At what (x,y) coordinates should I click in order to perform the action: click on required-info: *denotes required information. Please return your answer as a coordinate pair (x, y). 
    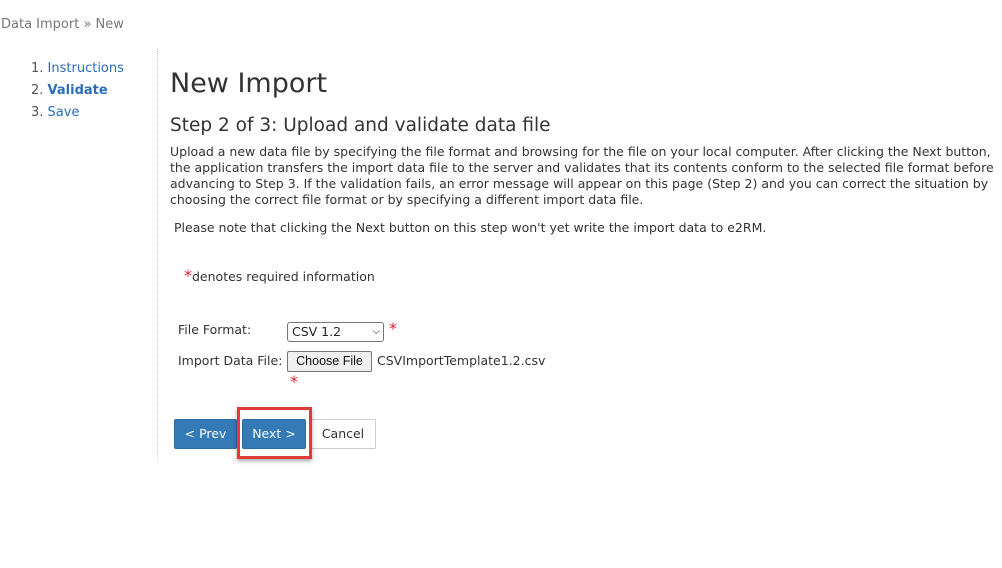
    Looking at the image, I should click on (279, 275).